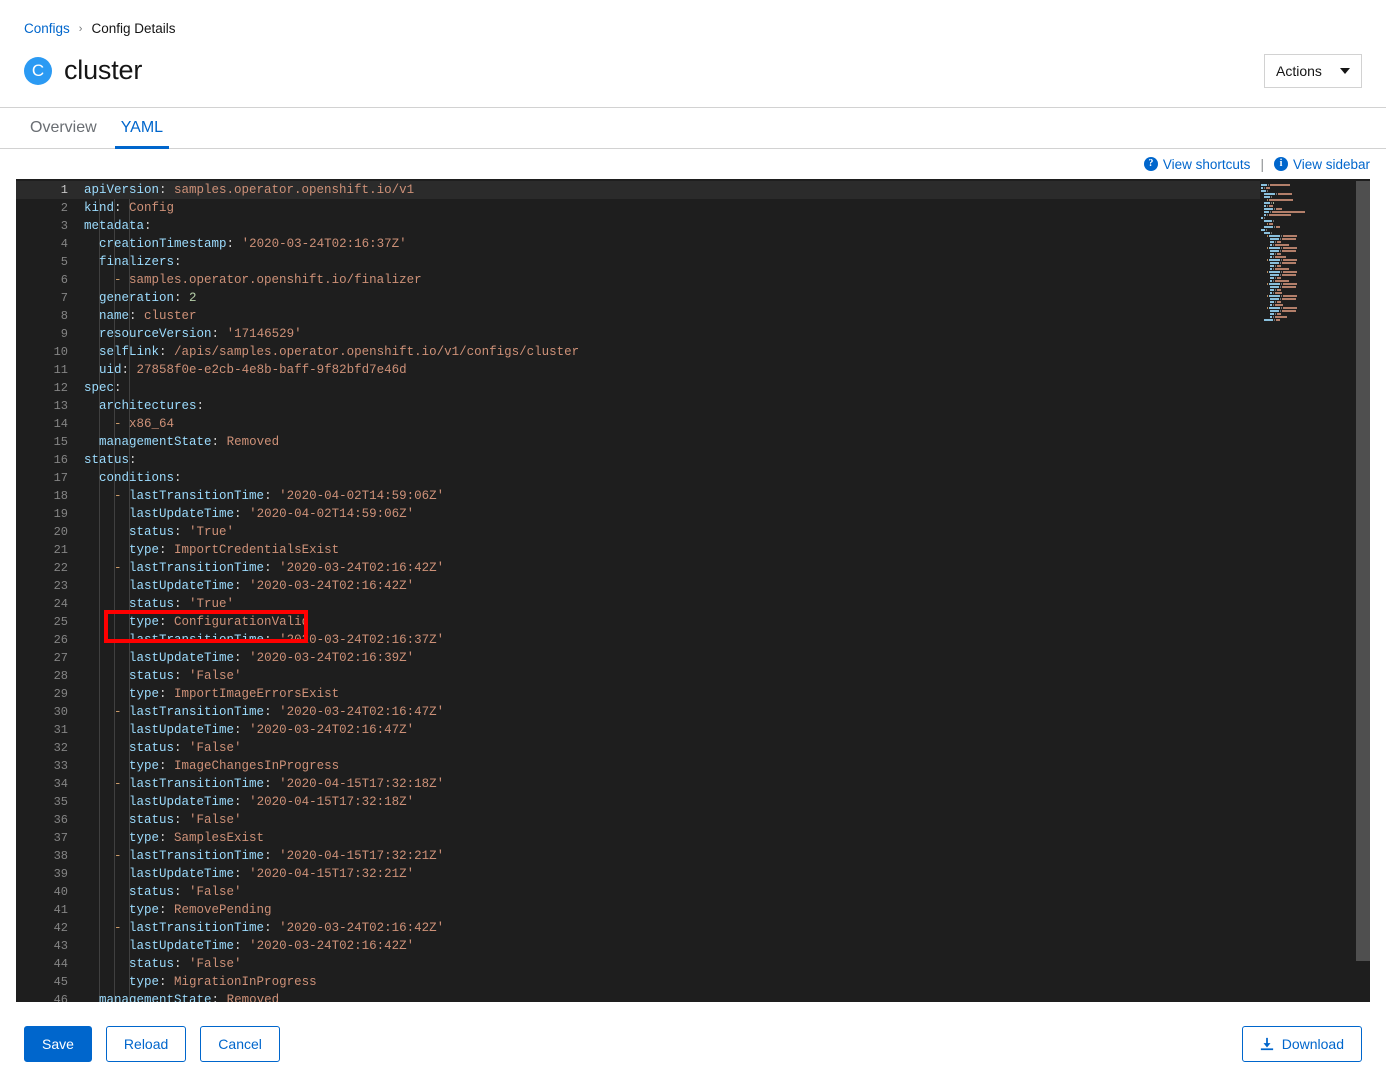 The height and width of the screenshot is (1076, 1386). Describe the element at coordinates (1331, 164) in the screenshot. I see `view-sidebar-label: View sidebar` at that location.